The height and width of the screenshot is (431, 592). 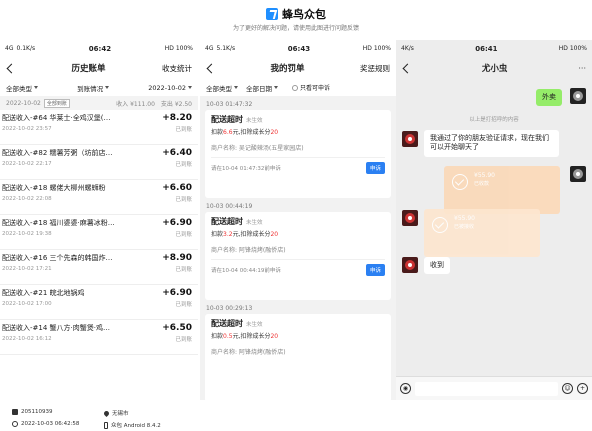 I want to click on phone-icon, so click(x=106, y=425).